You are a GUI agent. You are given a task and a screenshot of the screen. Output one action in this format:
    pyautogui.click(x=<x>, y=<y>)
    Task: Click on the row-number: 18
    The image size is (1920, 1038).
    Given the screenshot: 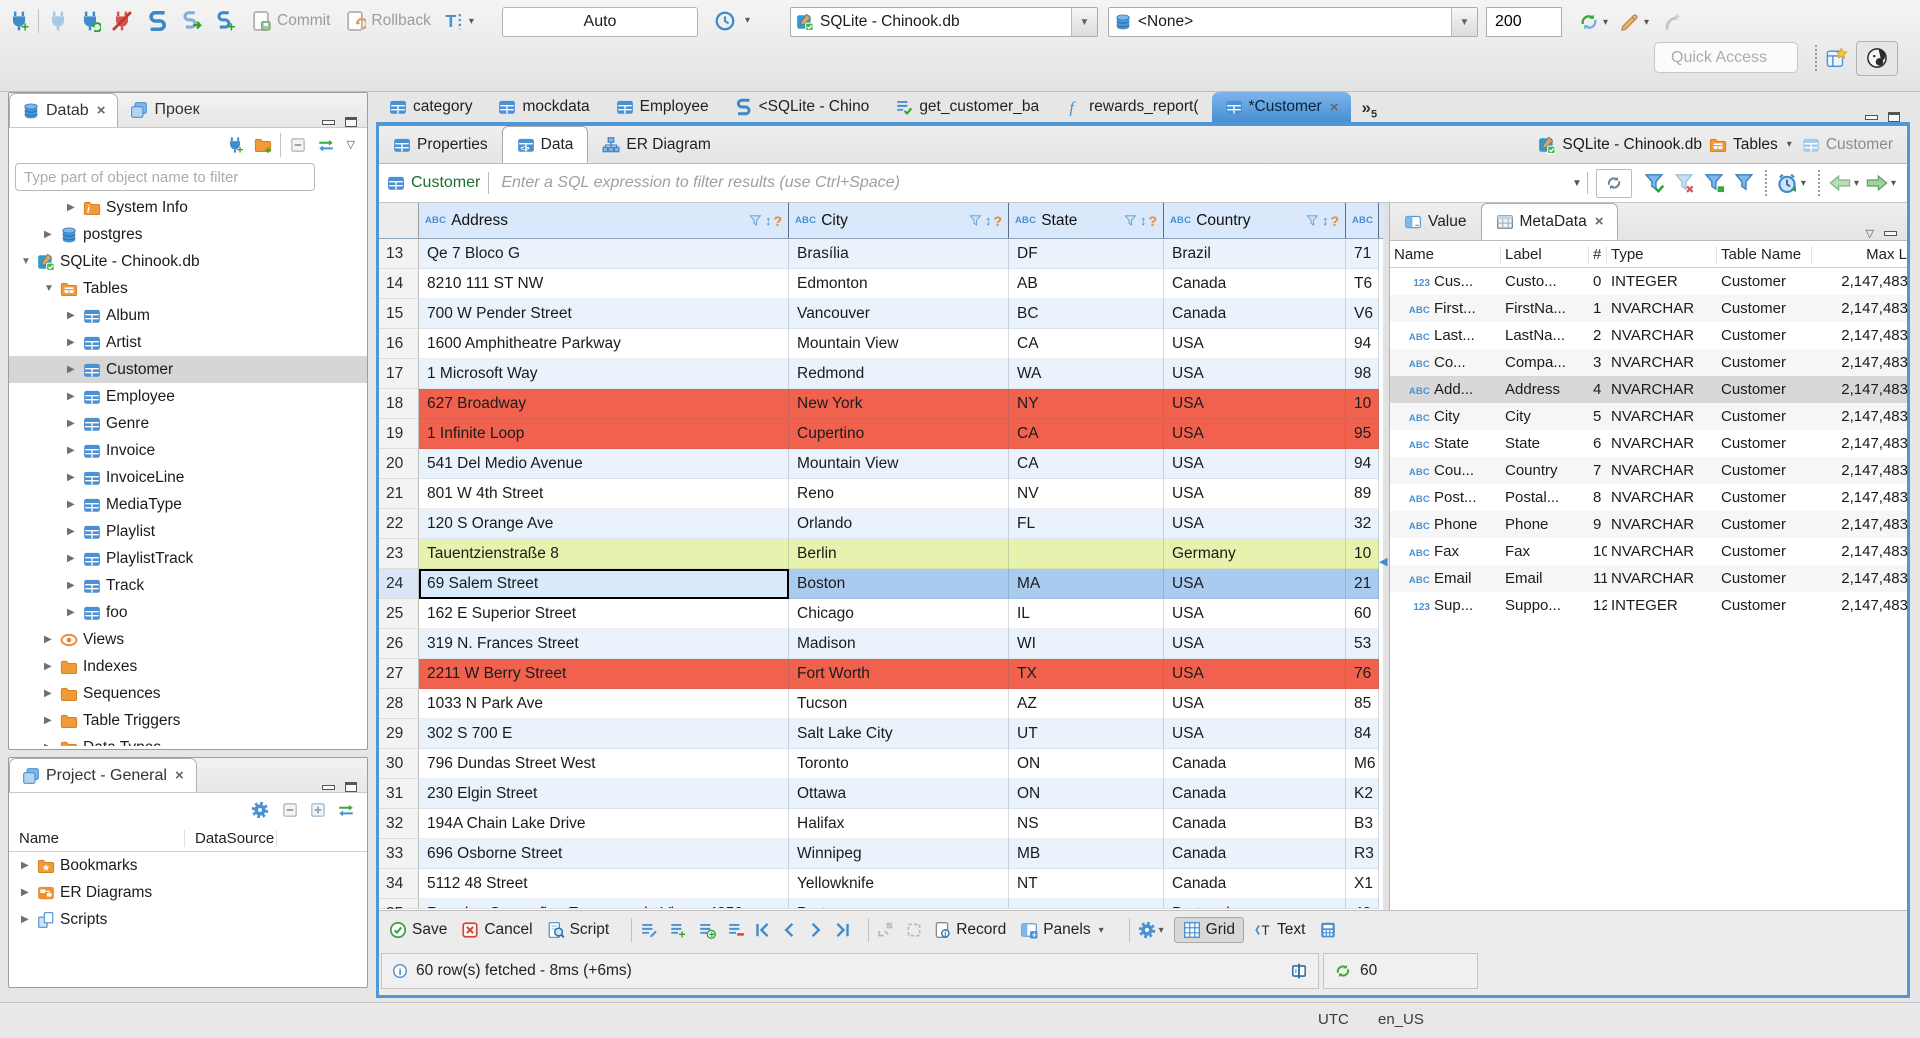 What is the action you would take?
    pyautogui.click(x=399, y=404)
    